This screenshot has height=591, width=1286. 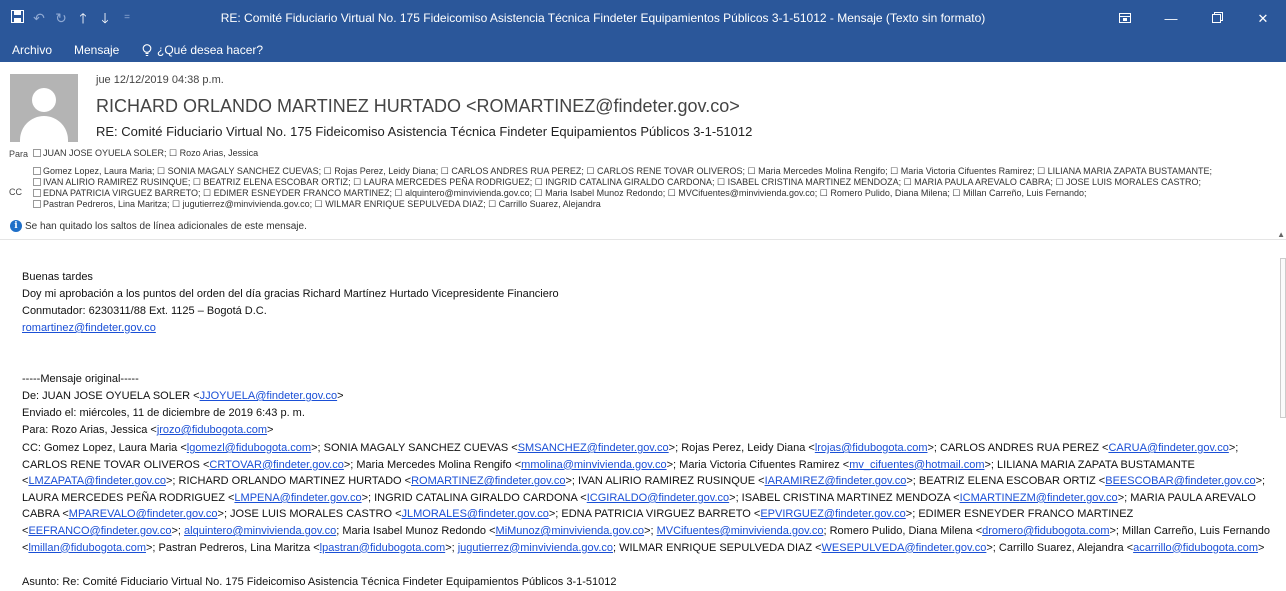 What do you see at coordinates (1261, 547) in the screenshot?
I see `cc-text: >` at bounding box center [1261, 547].